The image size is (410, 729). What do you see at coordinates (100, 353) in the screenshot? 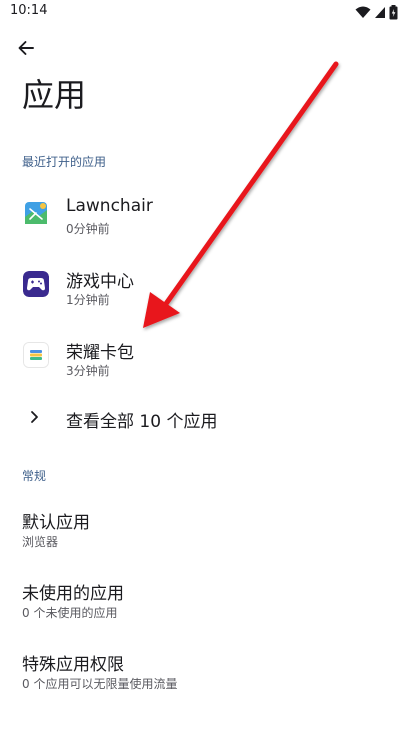
I see `app-name: 荣耀卡包` at bounding box center [100, 353].